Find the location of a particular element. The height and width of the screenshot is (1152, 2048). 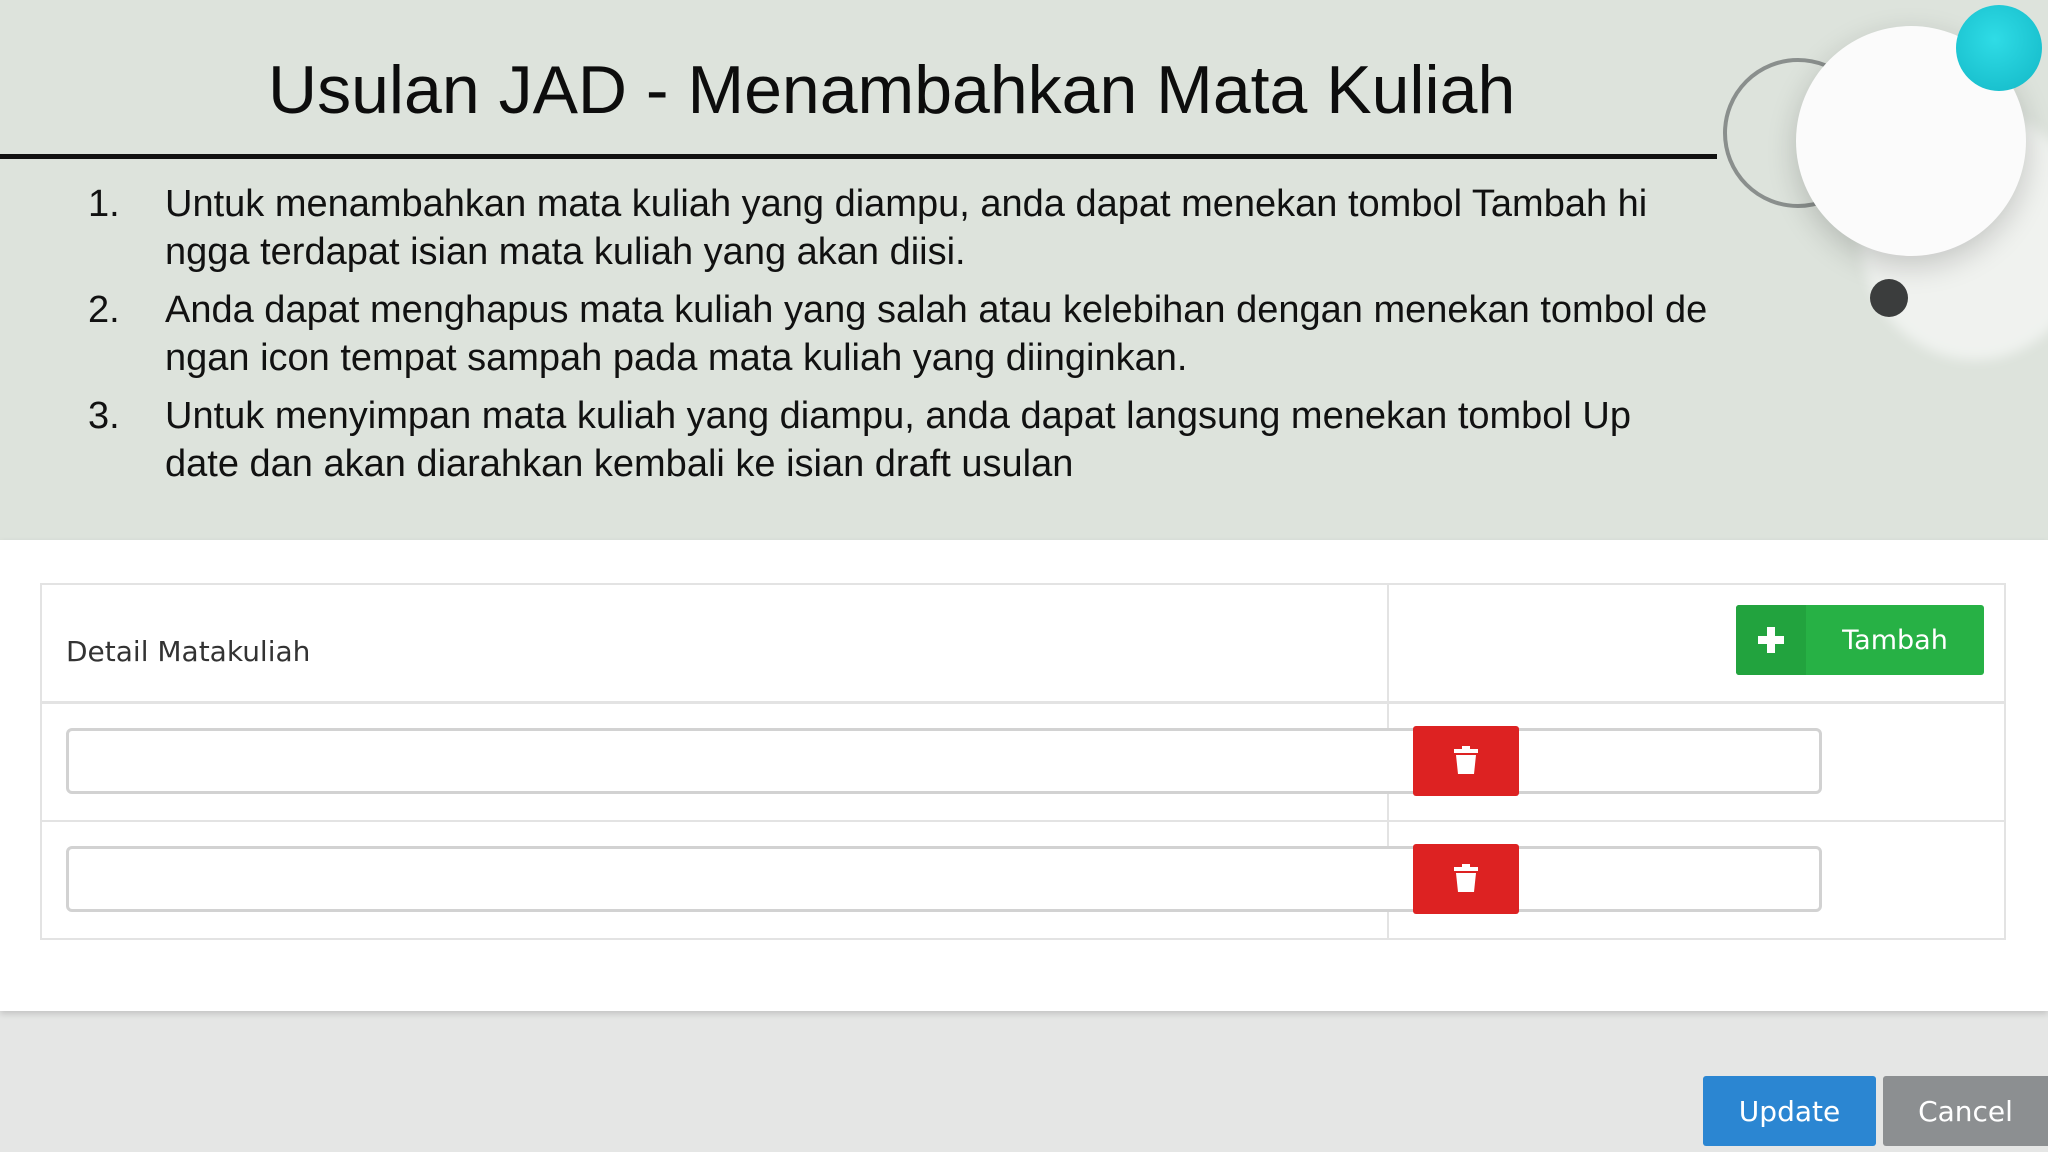

slide-title: Usulan JAD - Menambahkan Mata Kuliah is located at coordinates (892, 90).